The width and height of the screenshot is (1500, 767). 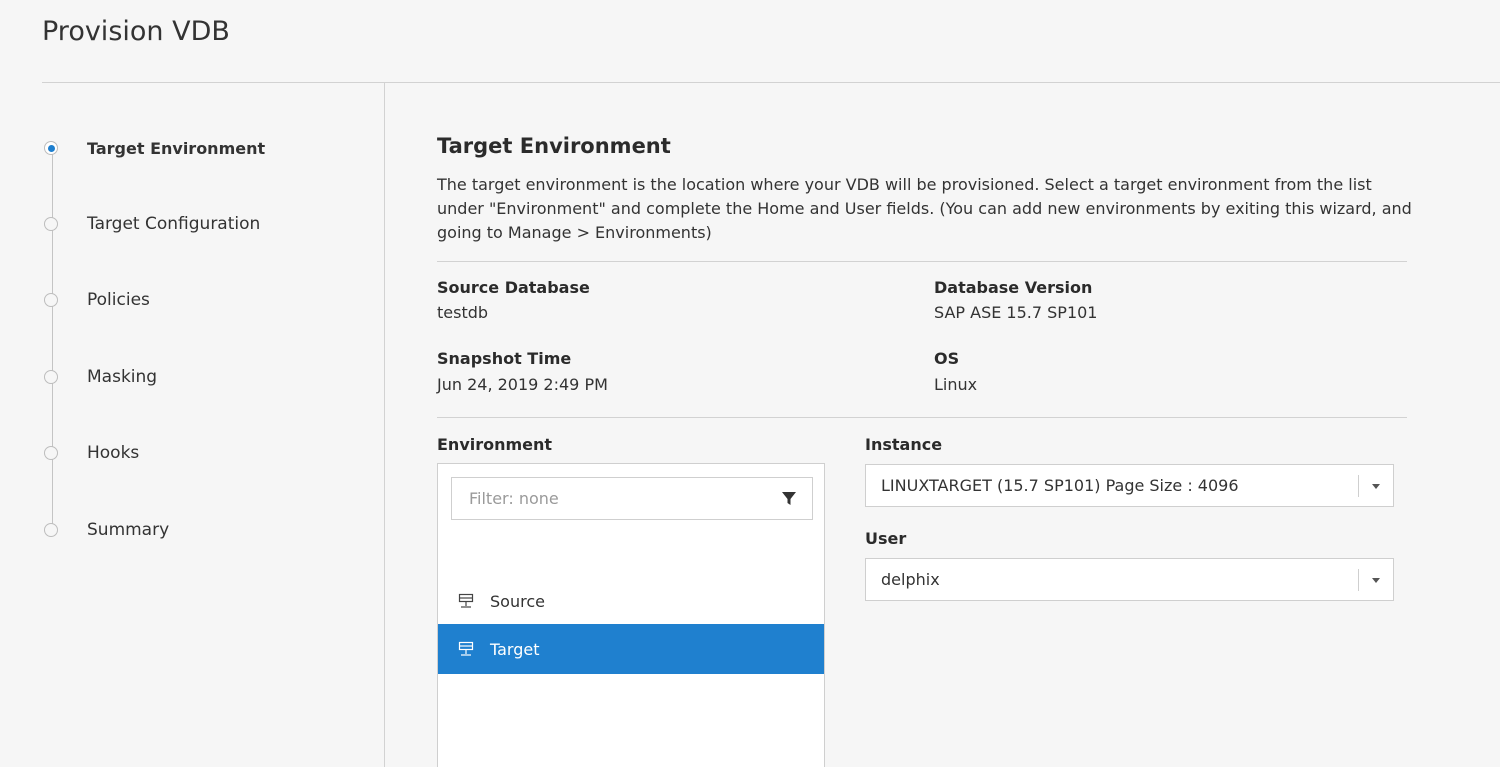 I want to click on database-version-label: Database Version, so click(x=1013, y=287).